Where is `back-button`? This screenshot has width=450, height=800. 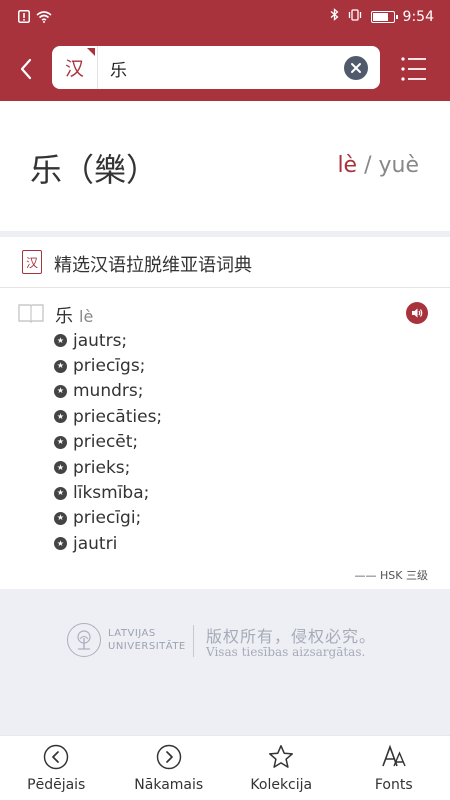
back-button is located at coordinates (26, 69).